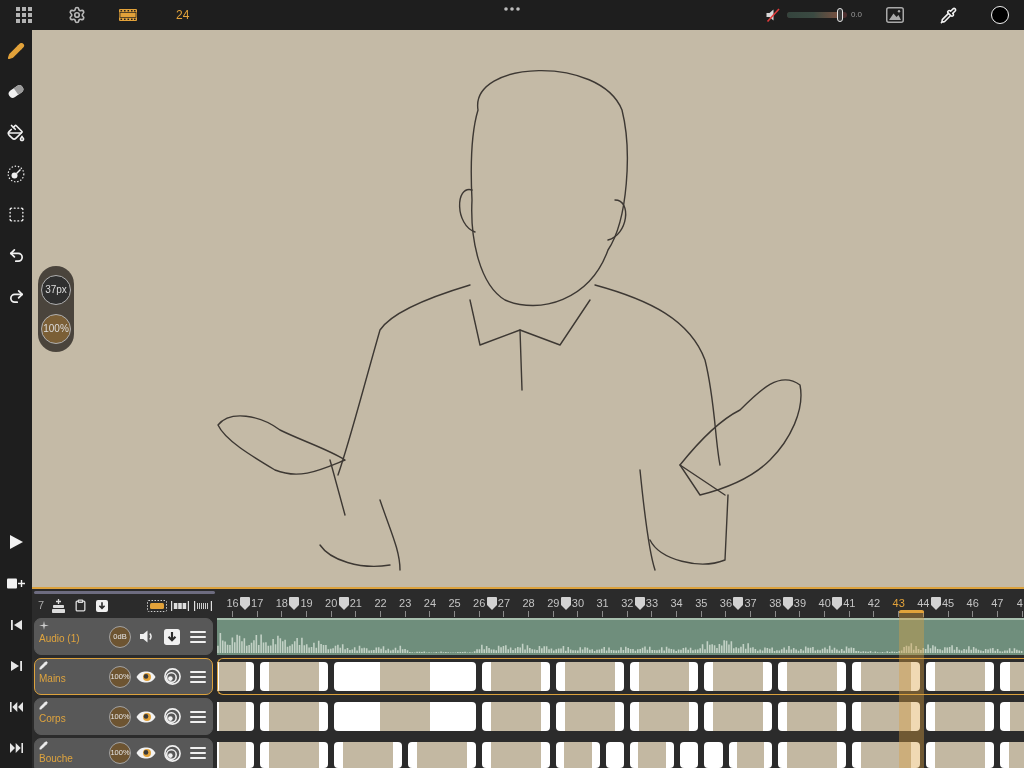 The height and width of the screenshot is (768, 1024). Describe the element at coordinates (16, 542) in the screenshot. I see `play-icon` at that location.